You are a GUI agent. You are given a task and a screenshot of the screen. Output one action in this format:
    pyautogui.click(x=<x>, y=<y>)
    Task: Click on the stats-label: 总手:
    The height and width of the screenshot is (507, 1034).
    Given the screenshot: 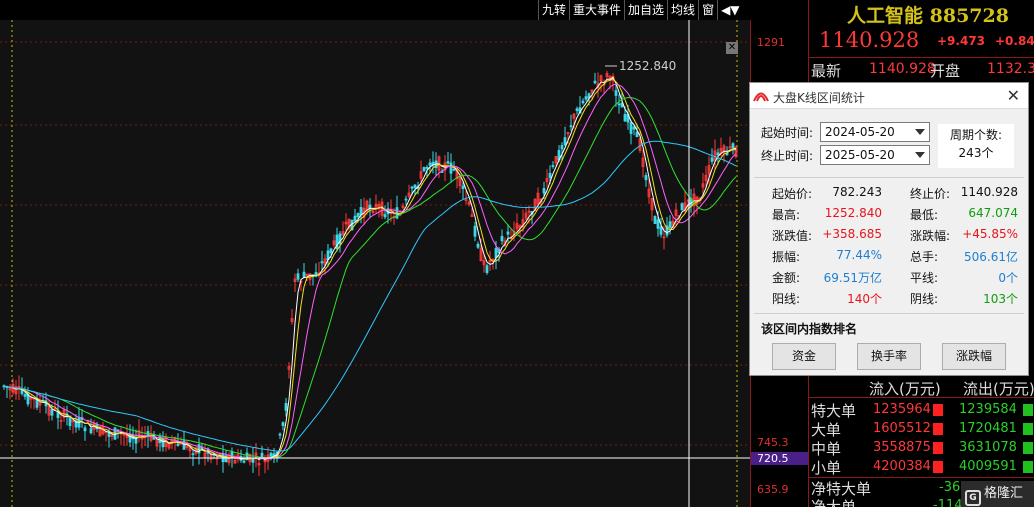 What is the action you would take?
    pyautogui.click(x=924, y=257)
    